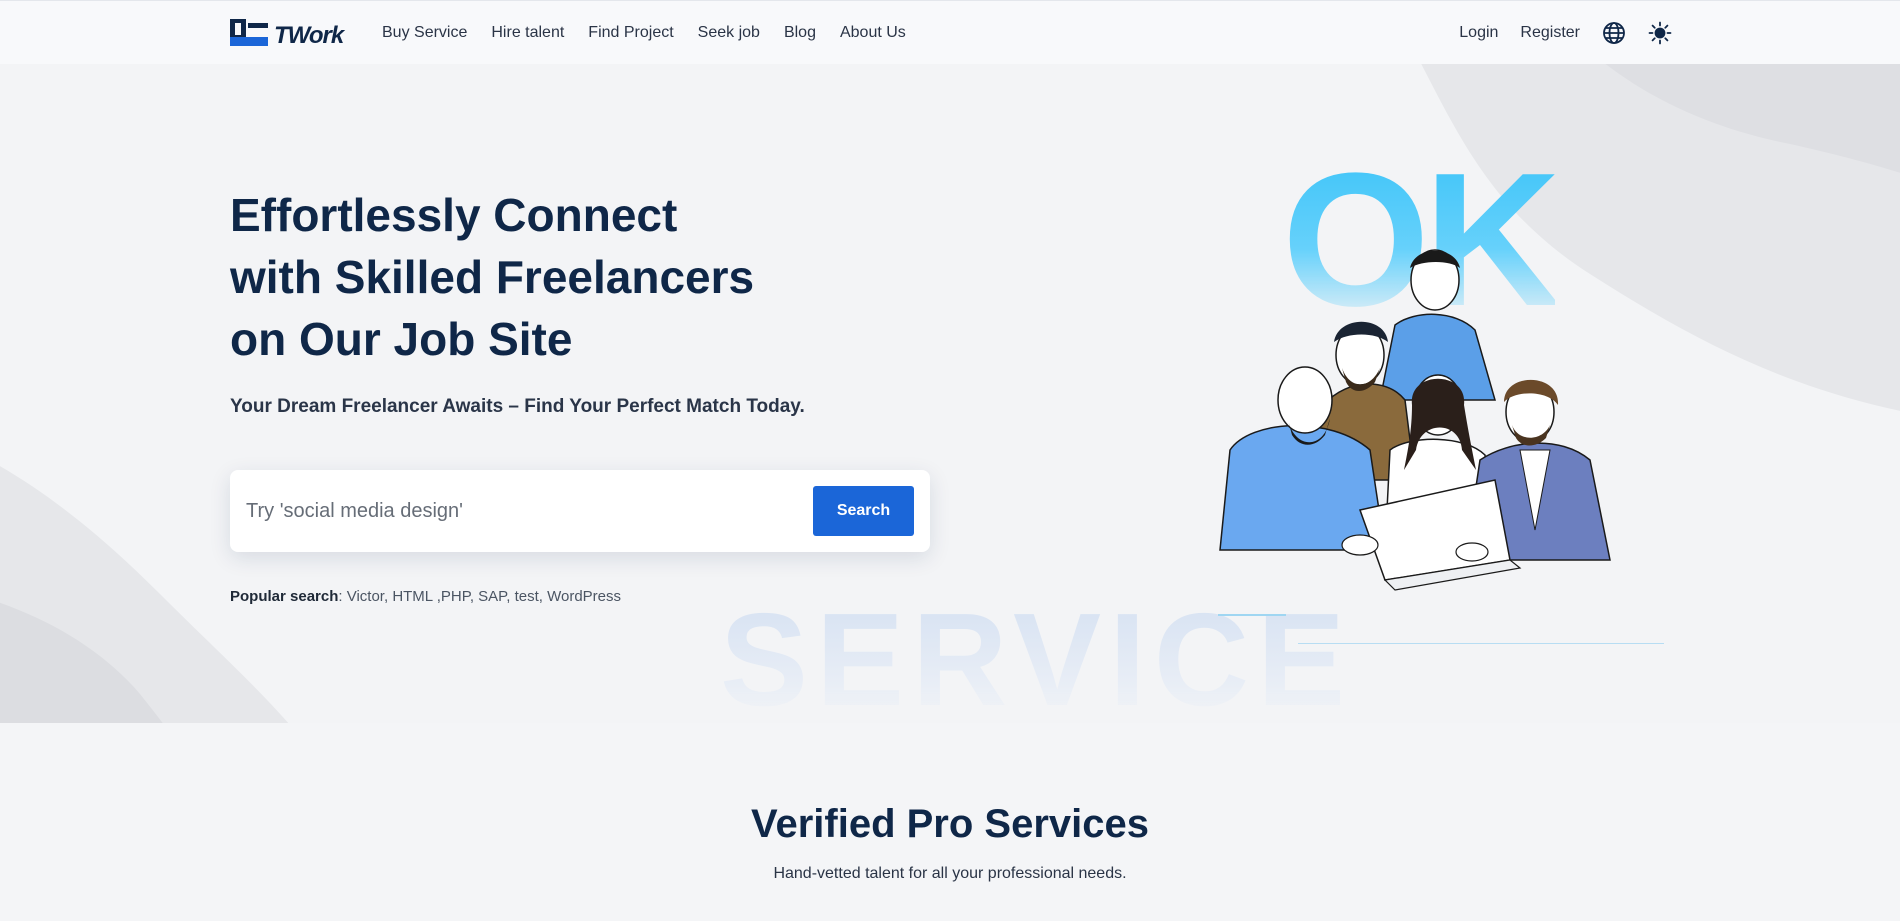 The image size is (1900, 921). I want to click on search-bar: Search, so click(580, 511).